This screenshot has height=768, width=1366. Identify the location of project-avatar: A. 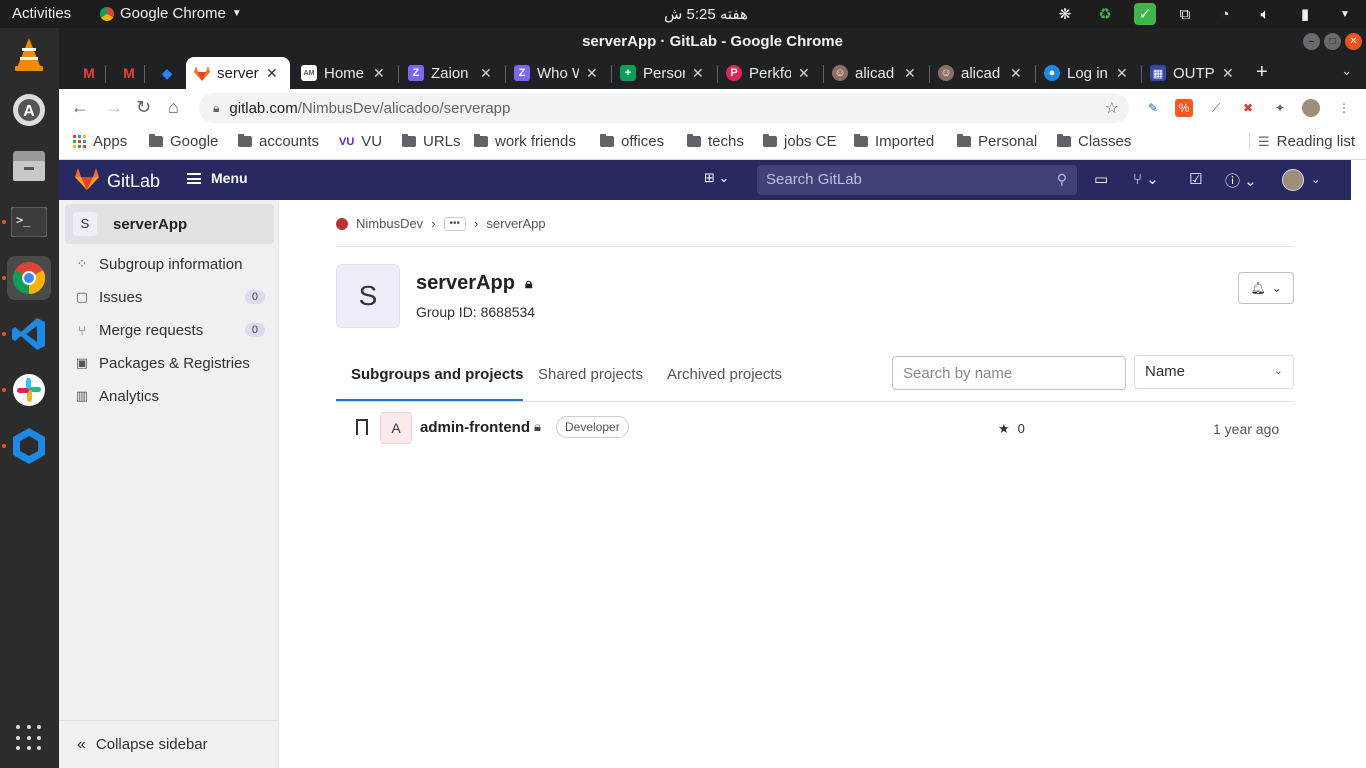
(396, 428).